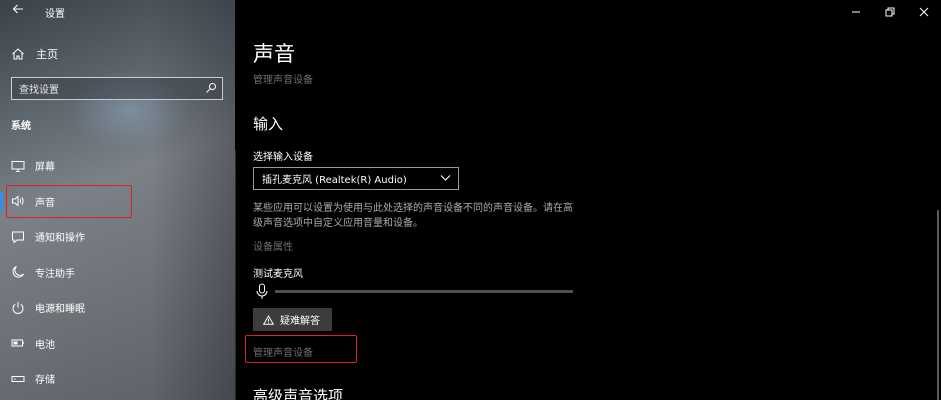 The width and height of the screenshot is (941, 400). Describe the element at coordinates (17, 343) in the screenshot. I see `battery-icon` at that location.